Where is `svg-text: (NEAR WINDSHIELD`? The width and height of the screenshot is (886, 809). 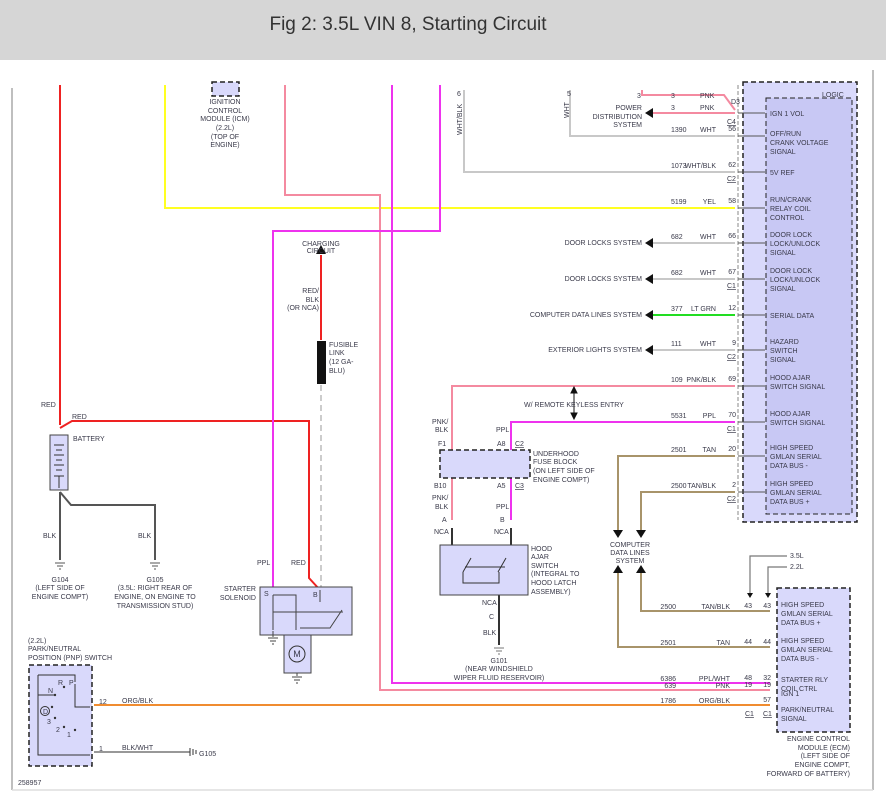
svg-text: (NEAR WINDSHIELD is located at coordinates (499, 669).